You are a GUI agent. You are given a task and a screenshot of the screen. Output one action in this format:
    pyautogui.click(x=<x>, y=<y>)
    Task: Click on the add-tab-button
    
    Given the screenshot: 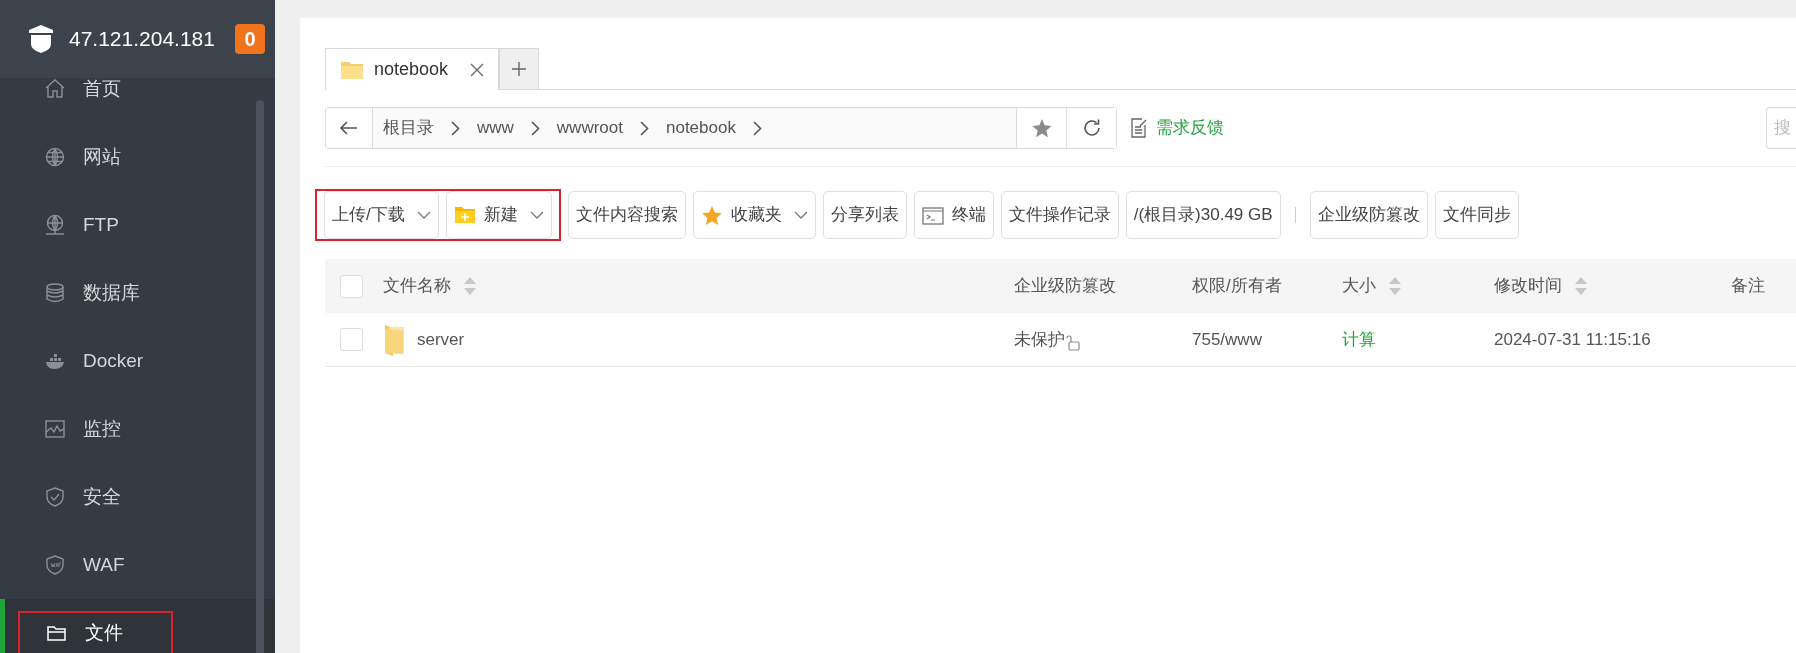 What is the action you would take?
    pyautogui.click(x=519, y=69)
    